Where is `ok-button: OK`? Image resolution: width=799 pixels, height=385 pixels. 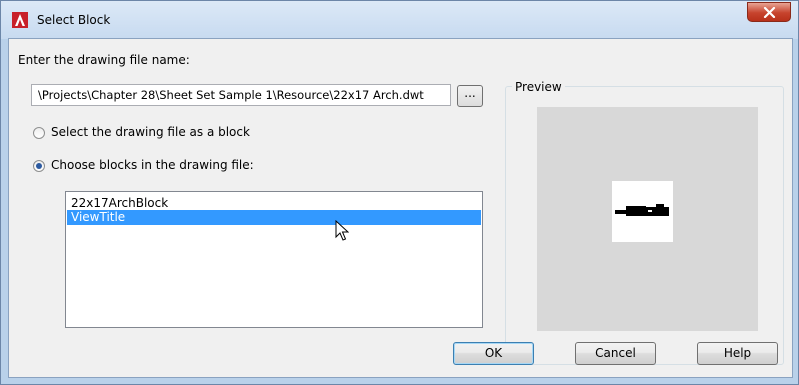
ok-button: OK is located at coordinates (493, 353).